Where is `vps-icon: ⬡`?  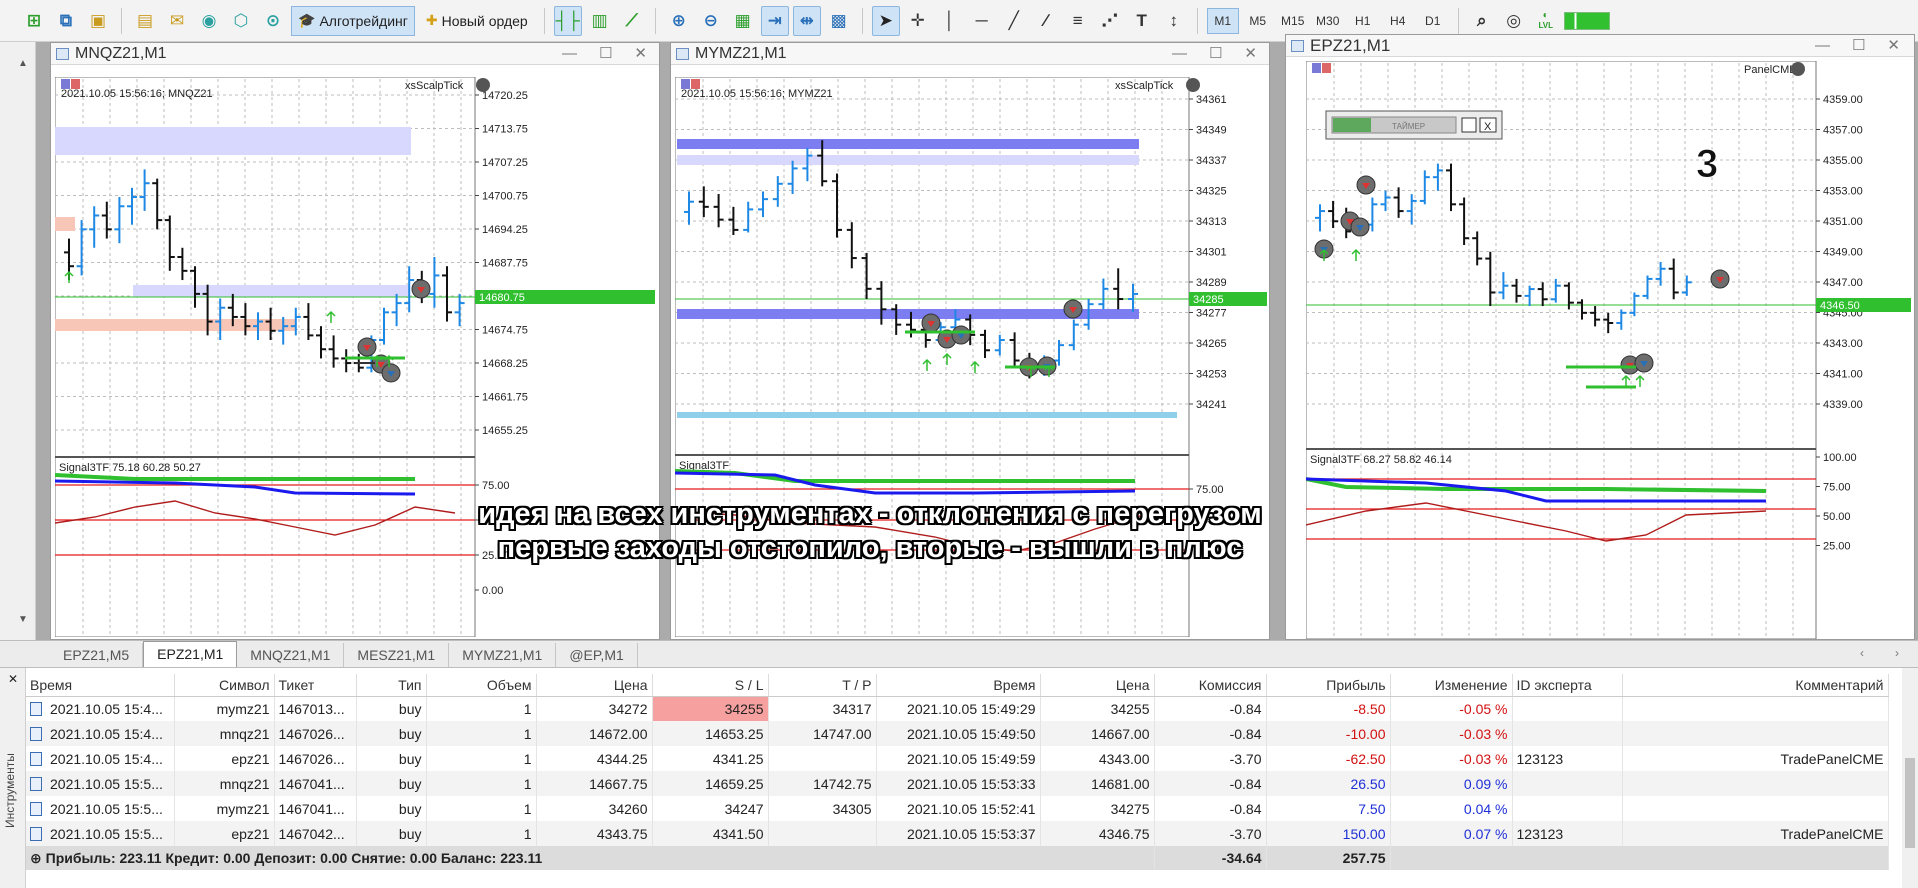
vps-icon: ⬡ is located at coordinates (241, 21).